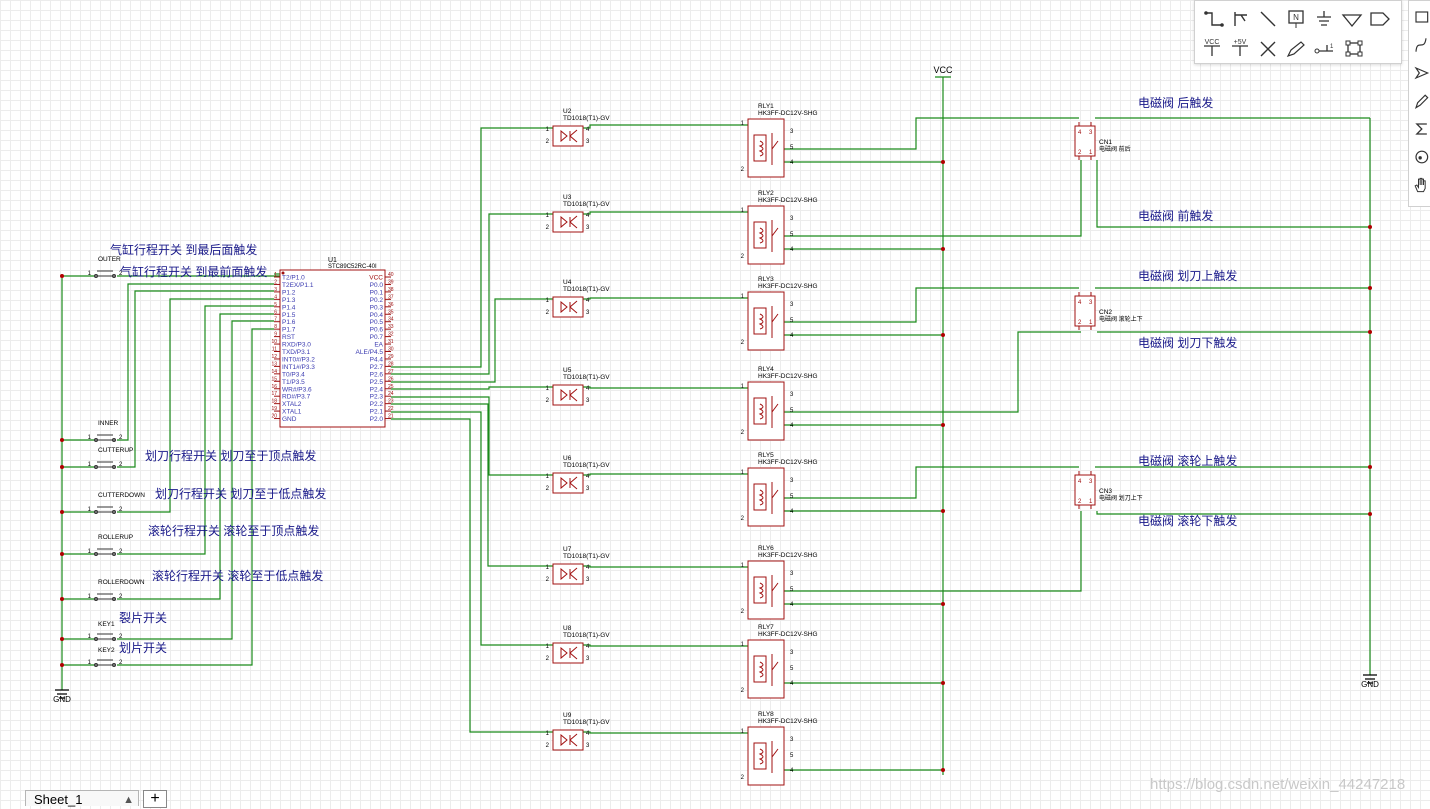 The image size is (1430, 809). I want to click on group-icon, so click(1354, 49).